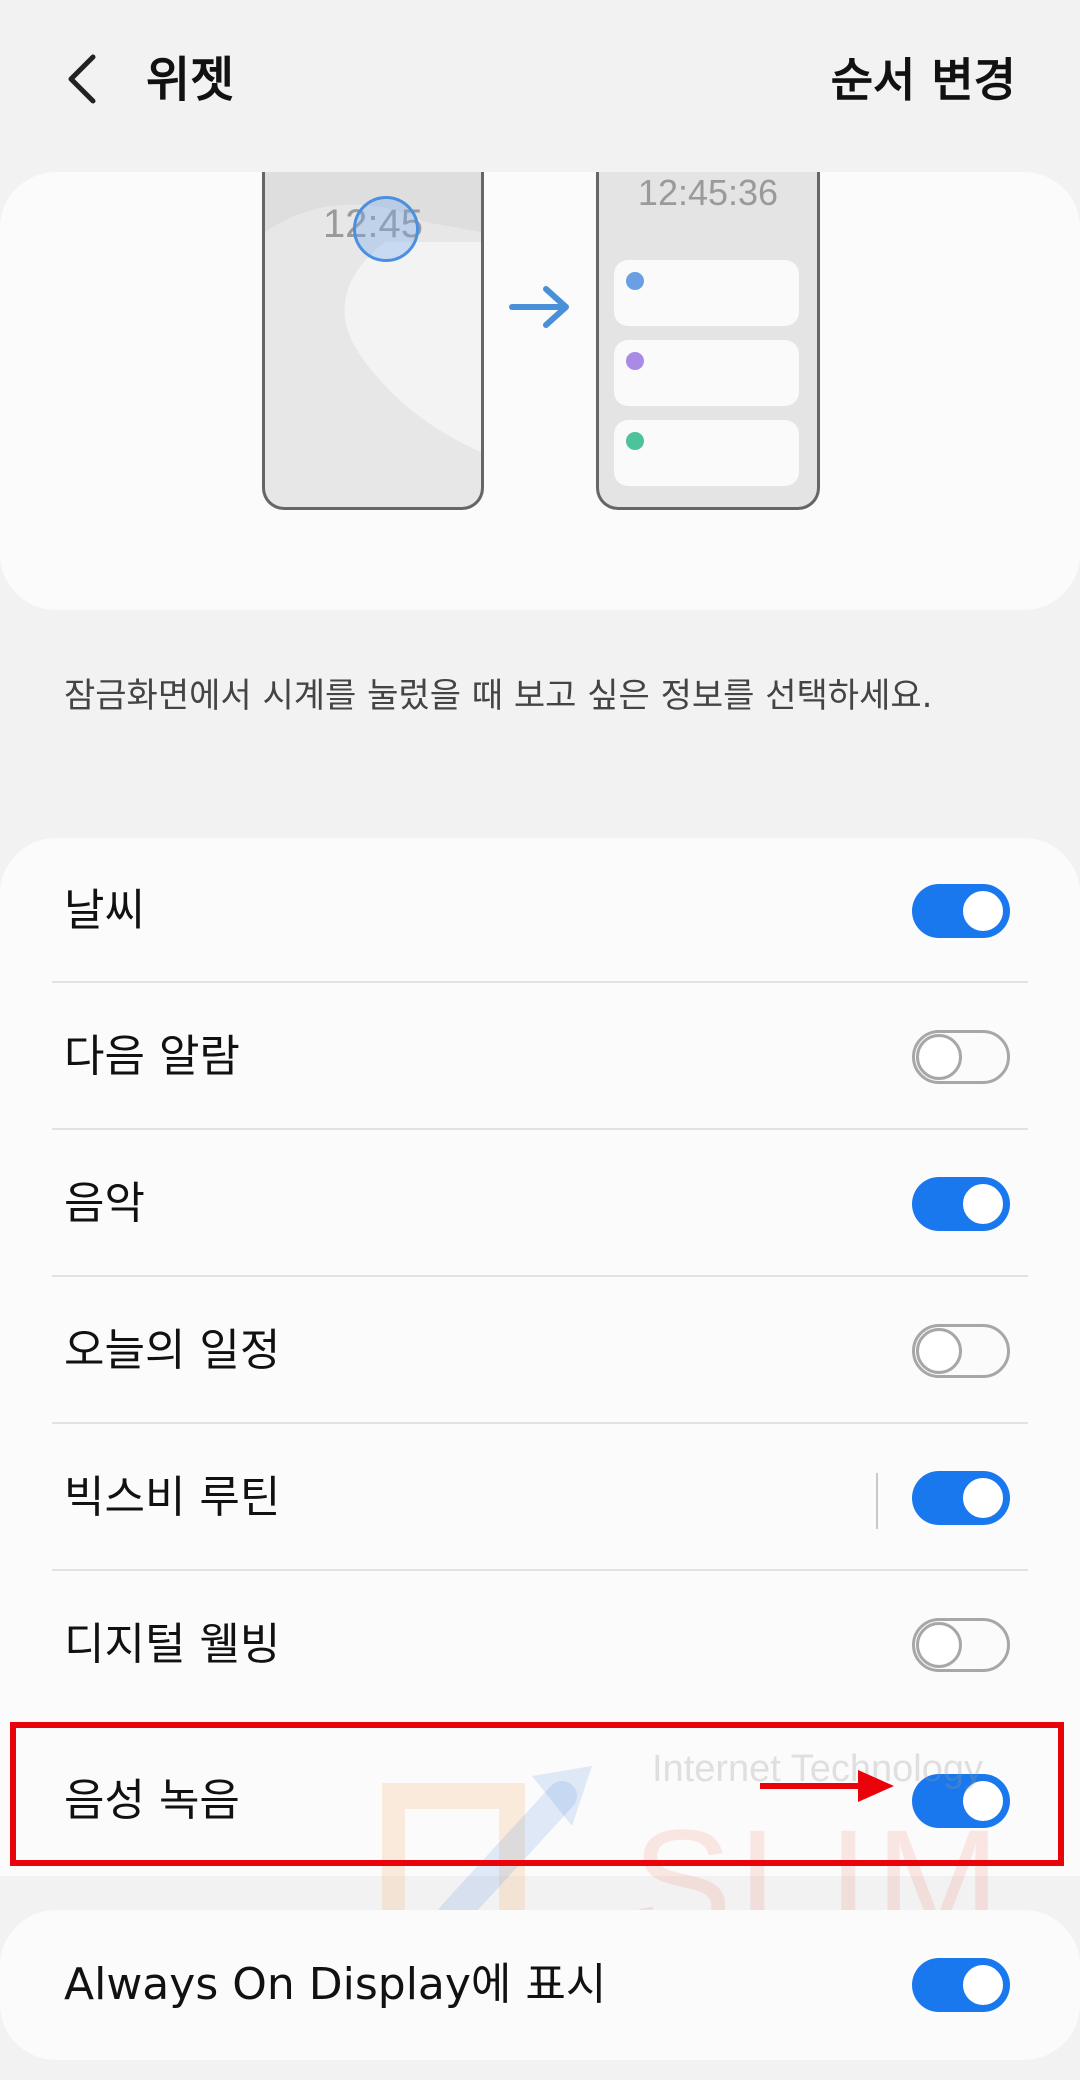  What do you see at coordinates (540, 1057) in the screenshot?
I see `list-item-next-alarm: 다음 알람` at bounding box center [540, 1057].